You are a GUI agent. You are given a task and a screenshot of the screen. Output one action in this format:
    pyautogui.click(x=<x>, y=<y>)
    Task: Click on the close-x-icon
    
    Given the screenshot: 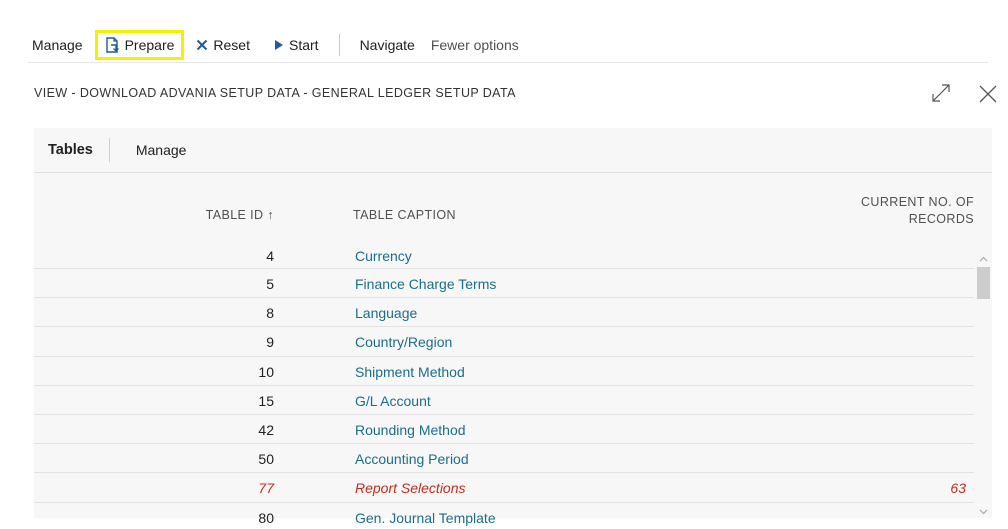 What is the action you would take?
    pyautogui.click(x=202, y=45)
    